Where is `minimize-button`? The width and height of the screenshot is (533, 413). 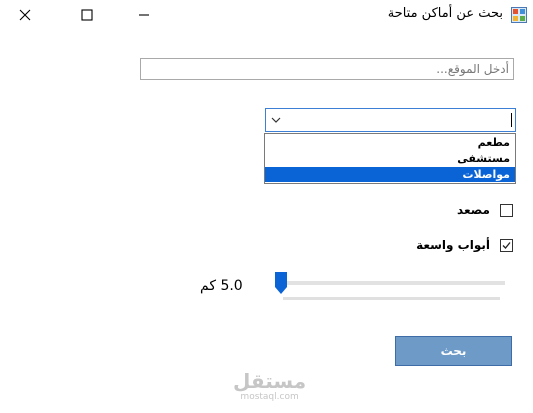 minimize-button is located at coordinates (144, 15).